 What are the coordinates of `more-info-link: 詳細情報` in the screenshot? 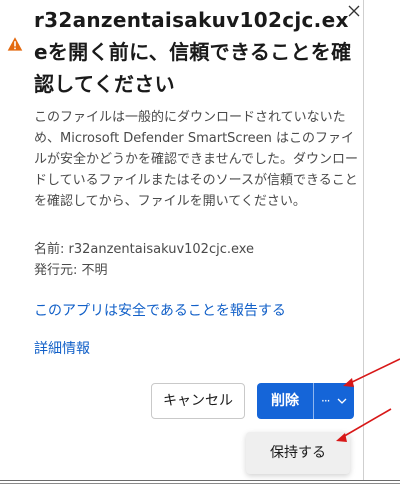 It's located at (62, 349).